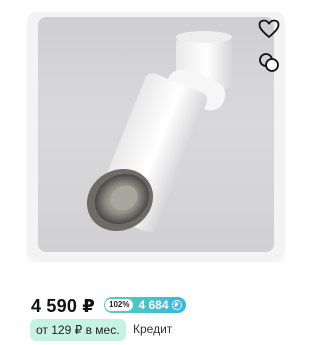 This screenshot has width=320, height=345. Describe the element at coordinates (269, 62) in the screenshot. I see `compare-icon` at that location.